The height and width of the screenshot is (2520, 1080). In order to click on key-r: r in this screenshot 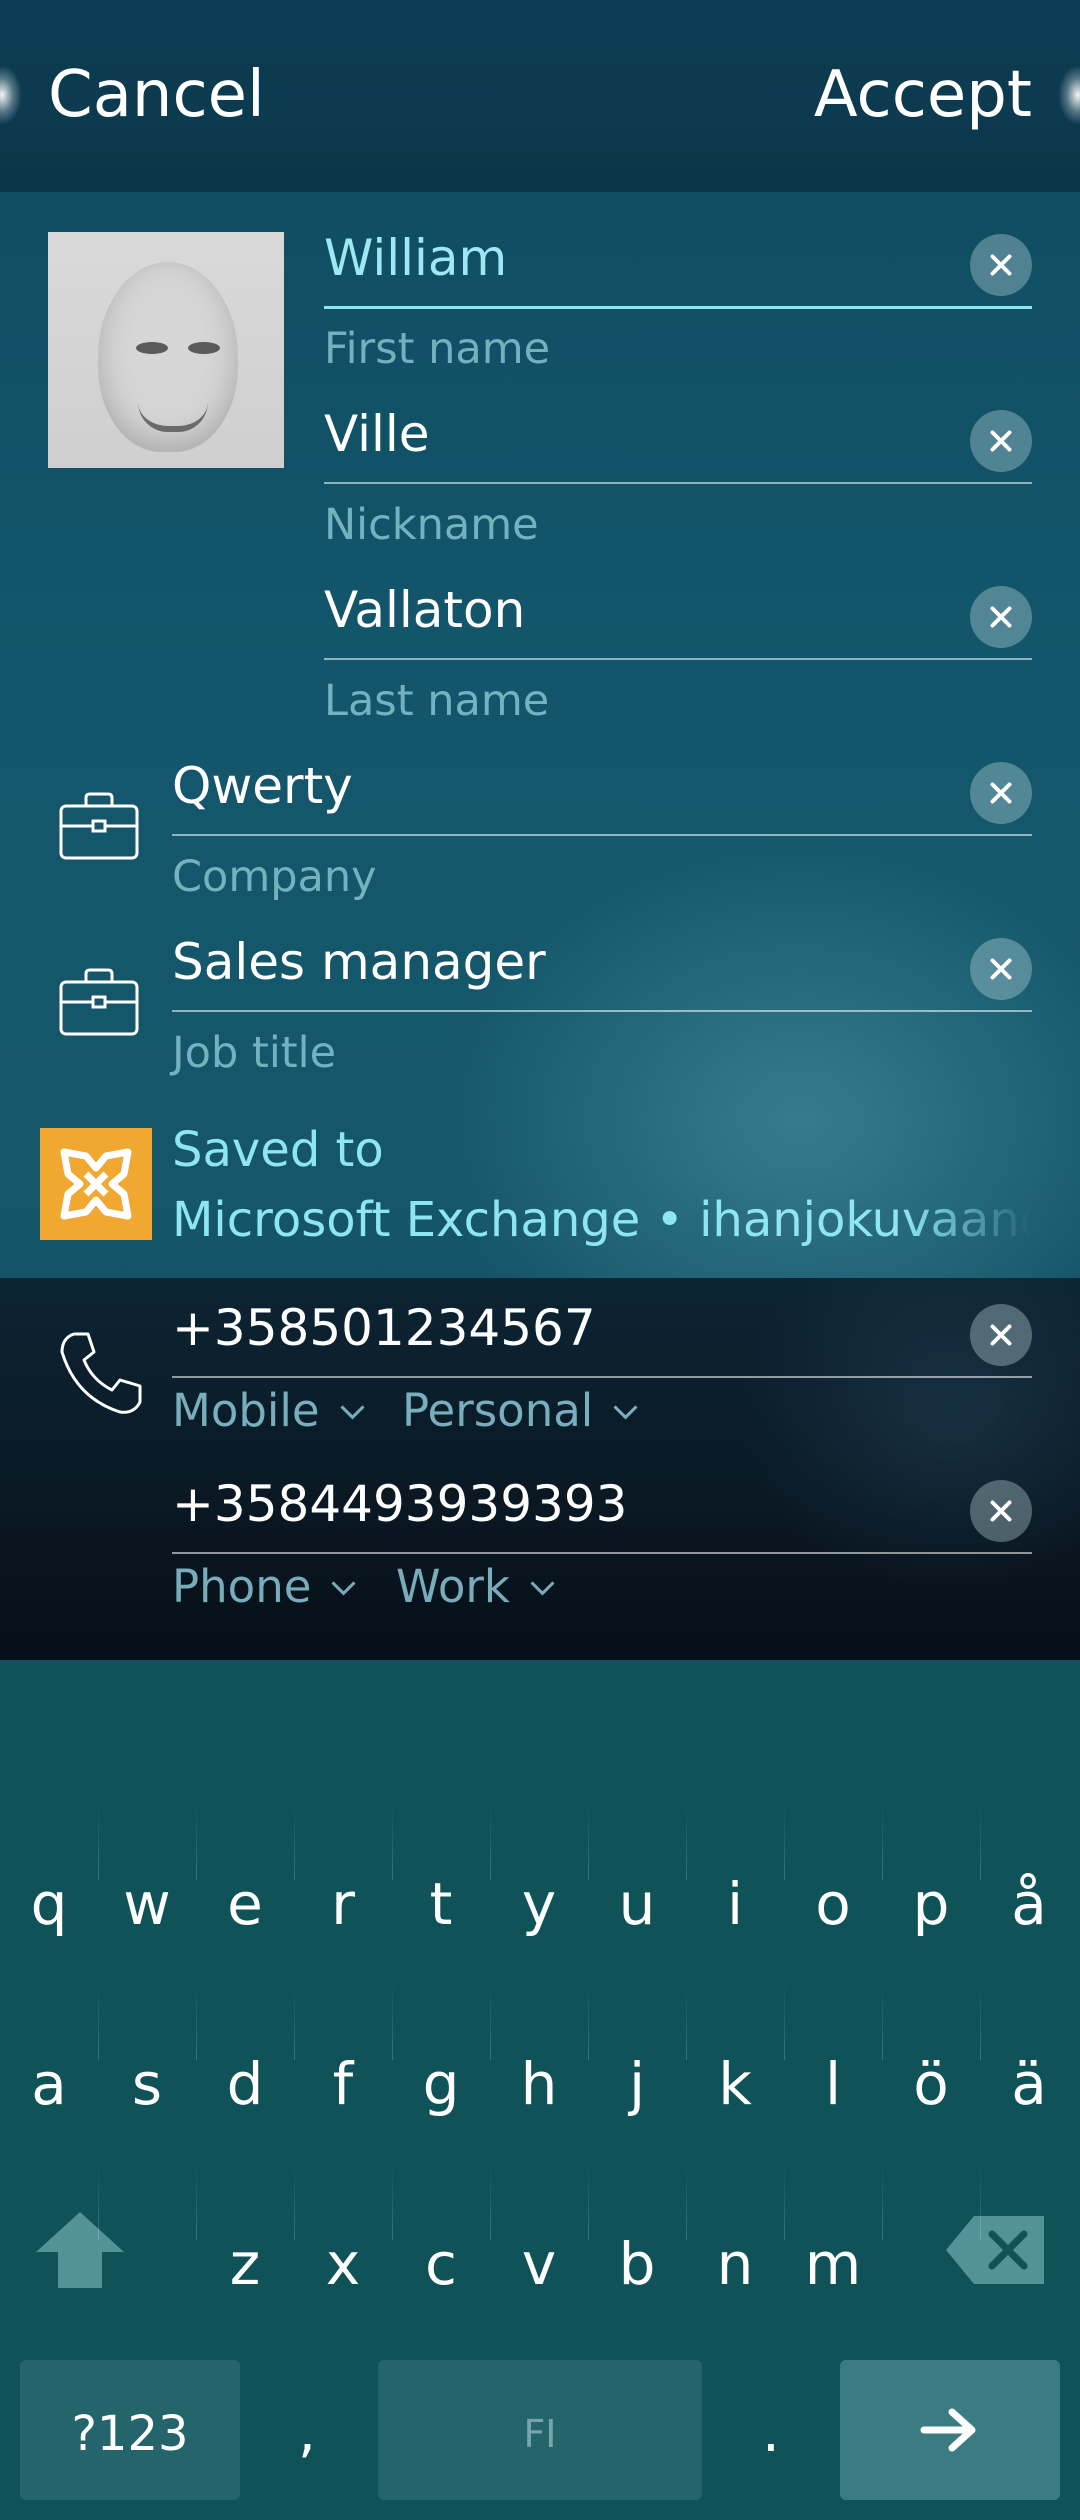, I will do `click(343, 1890)`.